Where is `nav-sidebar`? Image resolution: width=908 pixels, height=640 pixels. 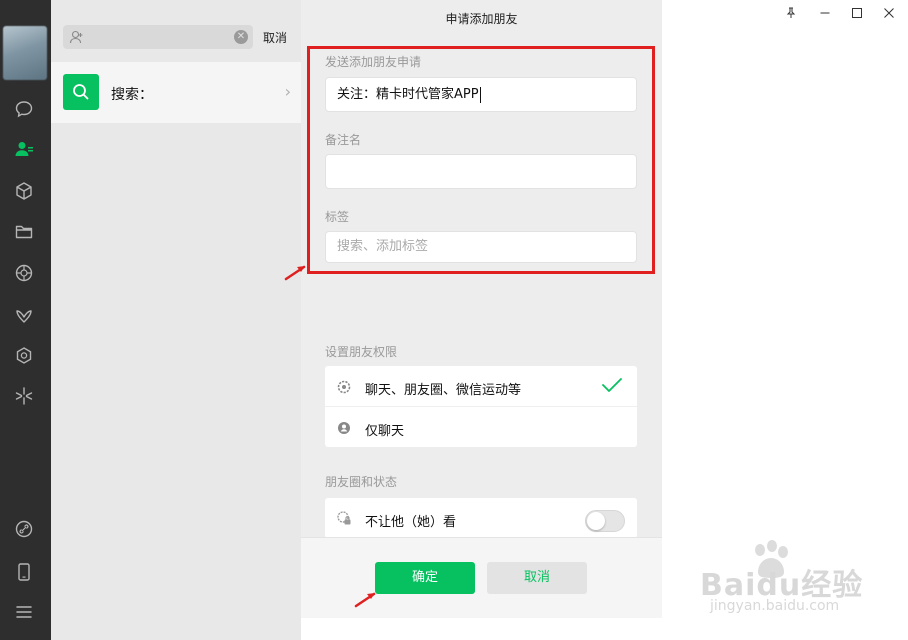 nav-sidebar is located at coordinates (25, 320).